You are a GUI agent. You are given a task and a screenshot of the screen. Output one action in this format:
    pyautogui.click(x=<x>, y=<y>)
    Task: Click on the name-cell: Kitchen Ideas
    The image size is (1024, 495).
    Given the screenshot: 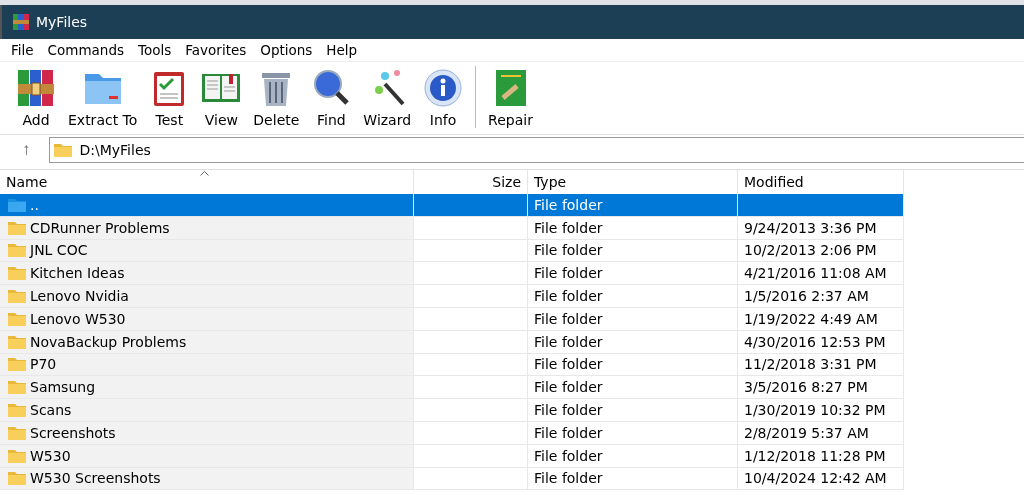 What is the action you would take?
    pyautogui.click(x=207, y=274)
    